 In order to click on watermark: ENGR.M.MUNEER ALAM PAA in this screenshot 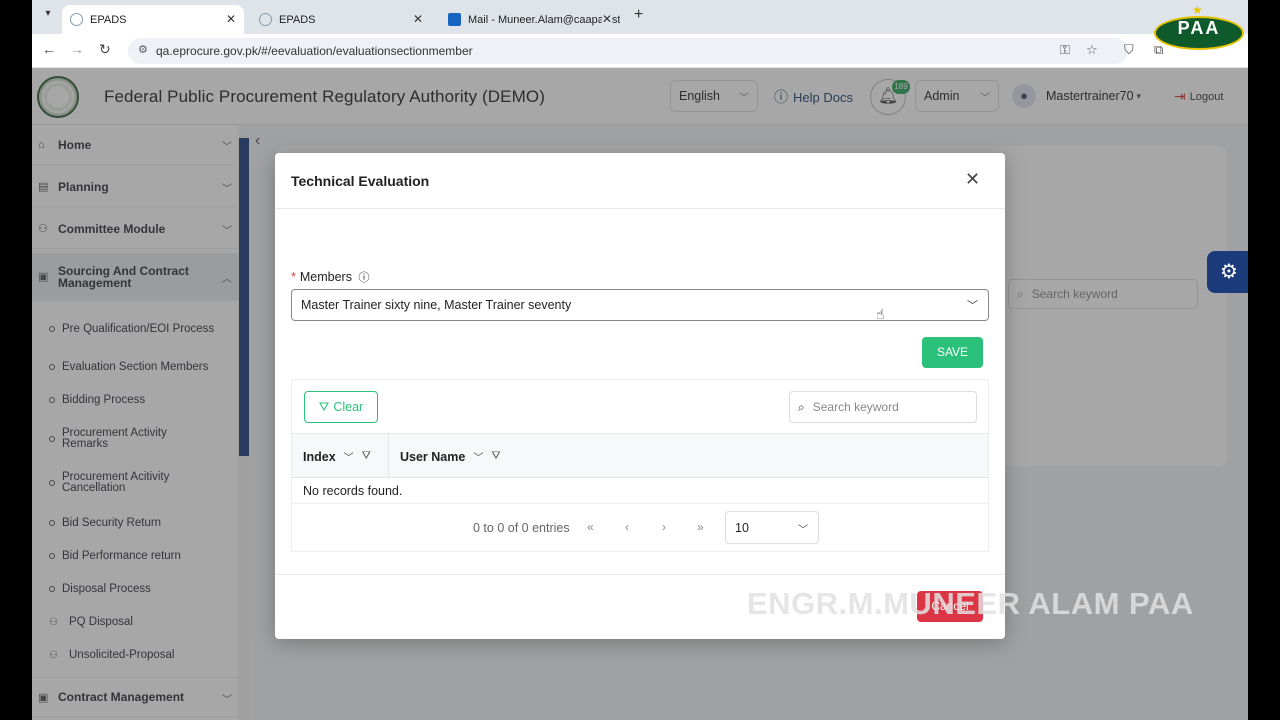, I will do `click(970, 603)`.